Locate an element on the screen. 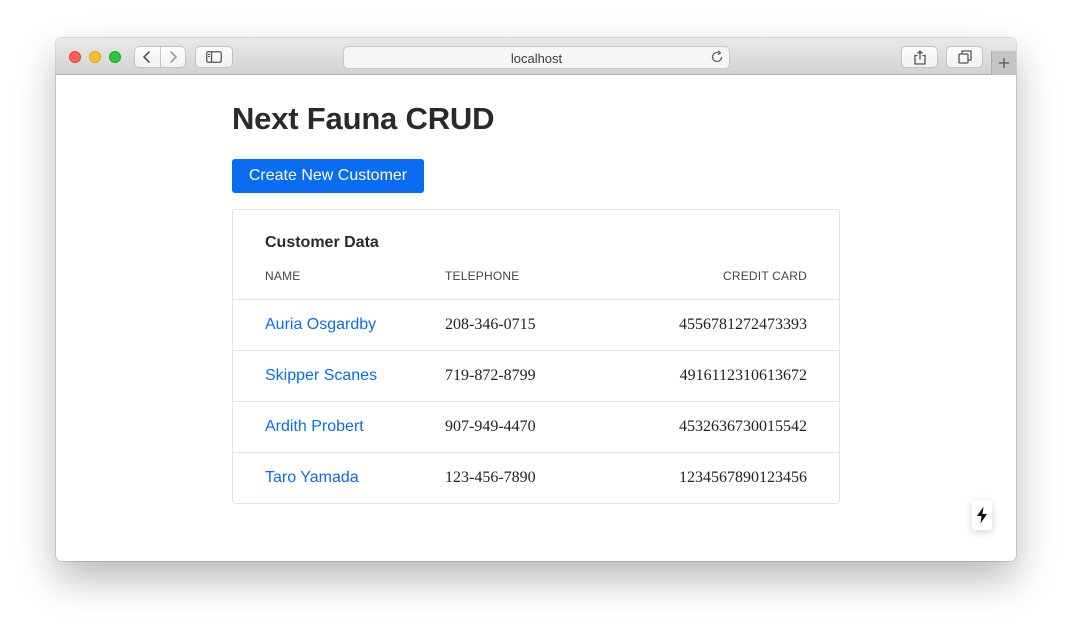 This screenshot has width=1072, height=636. tab-overview-button is located at coordinates (964, 57).